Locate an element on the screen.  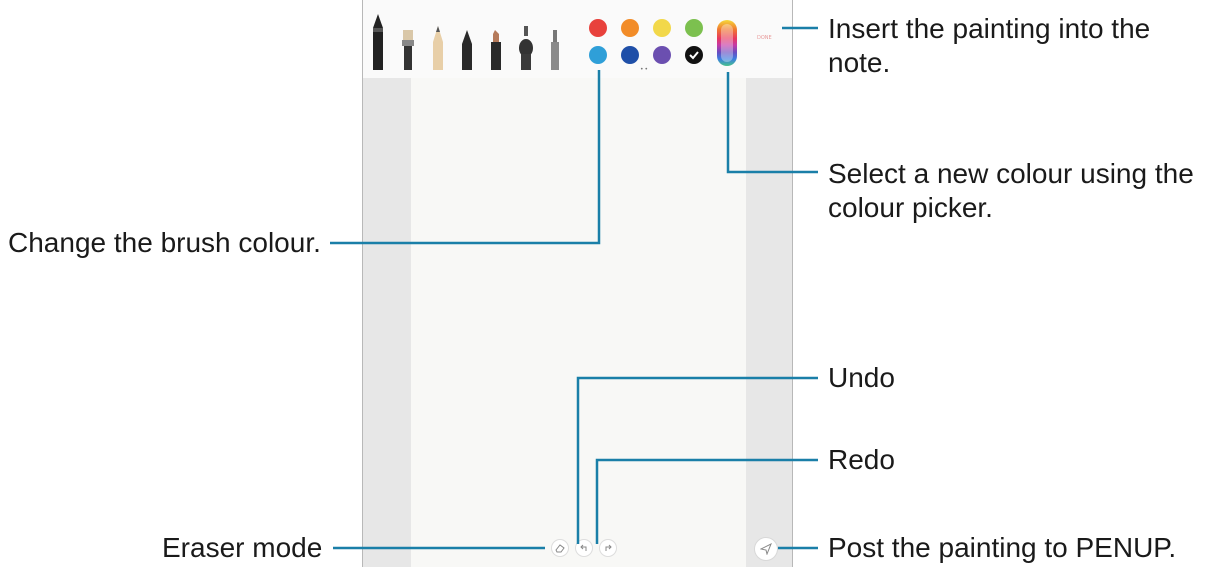
callout-eraser: Eraser mode is located at coordinates (242, 547).